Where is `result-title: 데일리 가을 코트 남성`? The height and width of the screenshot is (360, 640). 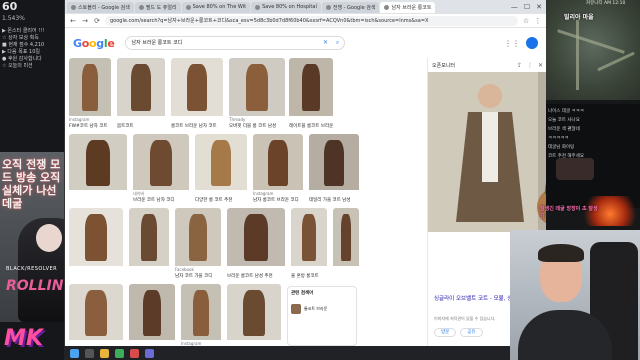
result-title: 데일리 가을 코트 남성 is located at coordinates (330, 200).